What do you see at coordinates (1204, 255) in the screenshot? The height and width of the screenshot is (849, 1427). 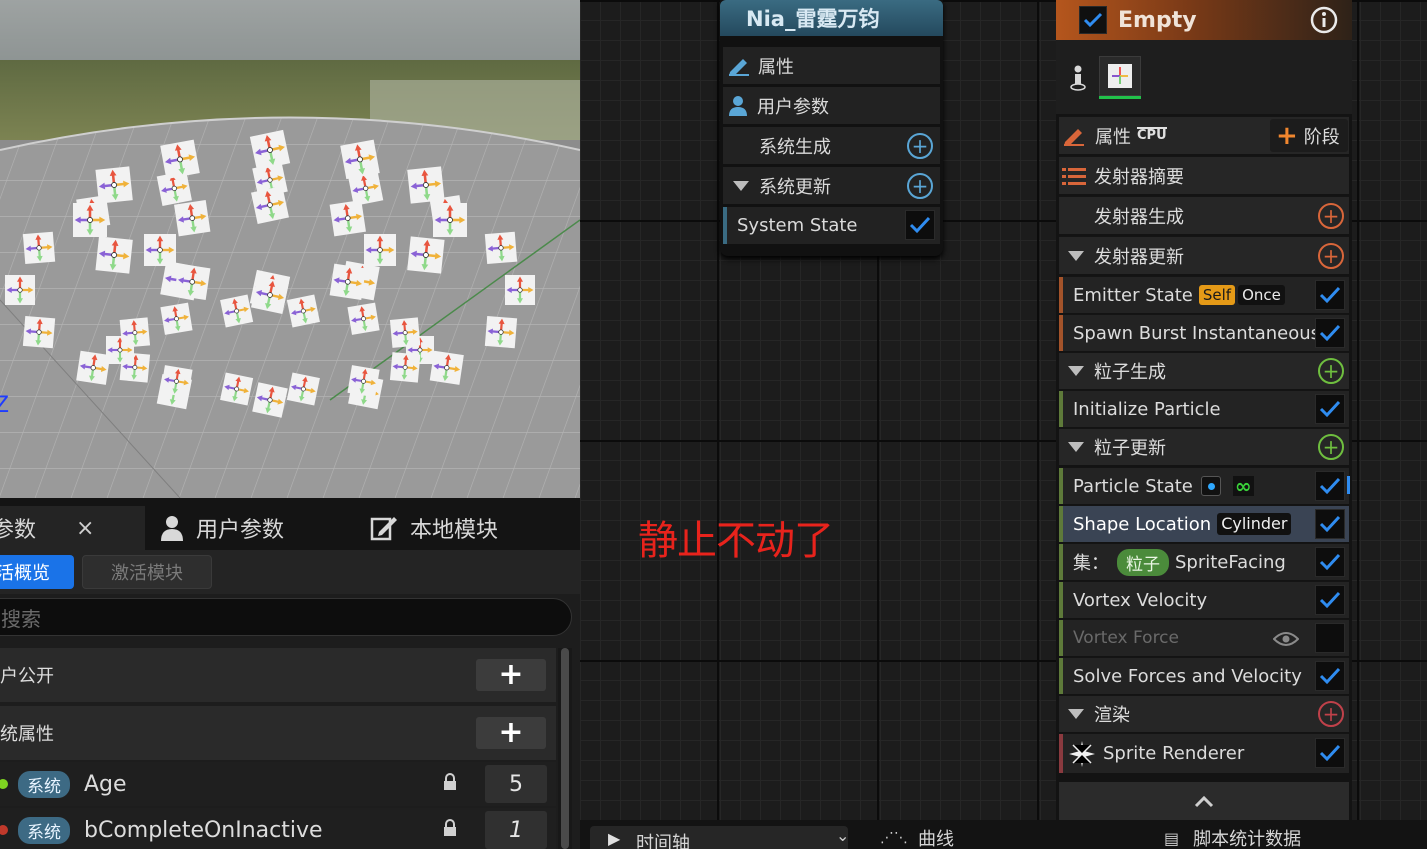 I see `emitter-update-row: 发射器更新 +` at bounding box center [1204, 255].